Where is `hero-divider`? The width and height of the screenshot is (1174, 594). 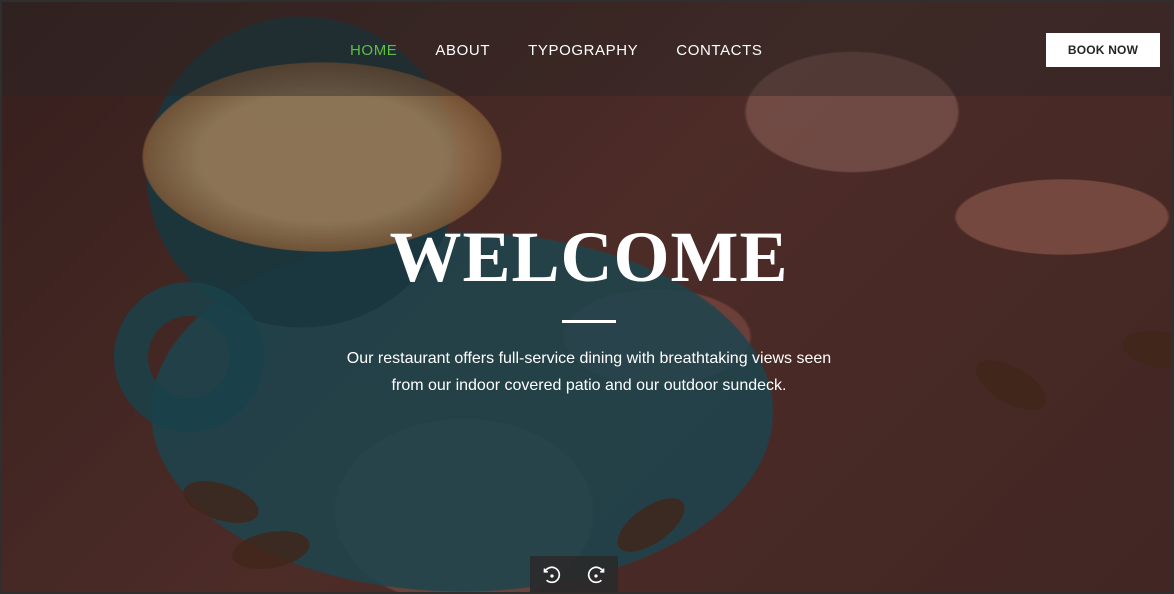 hero-divider is located at coordinates (589, 321).